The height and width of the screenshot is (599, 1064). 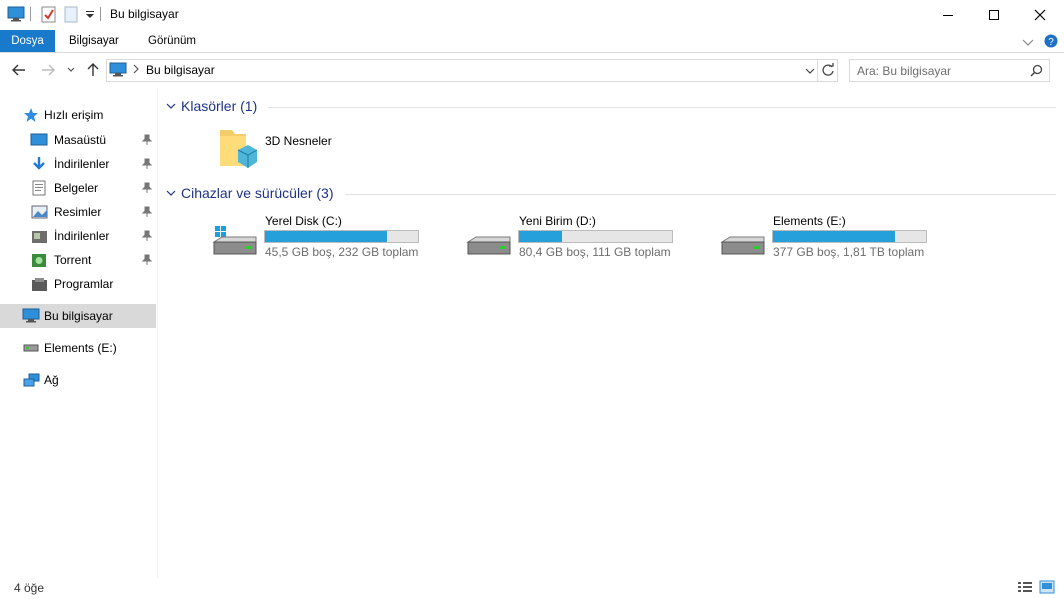 I want to click on up-arrow-icon, so click(x=93, y=69).